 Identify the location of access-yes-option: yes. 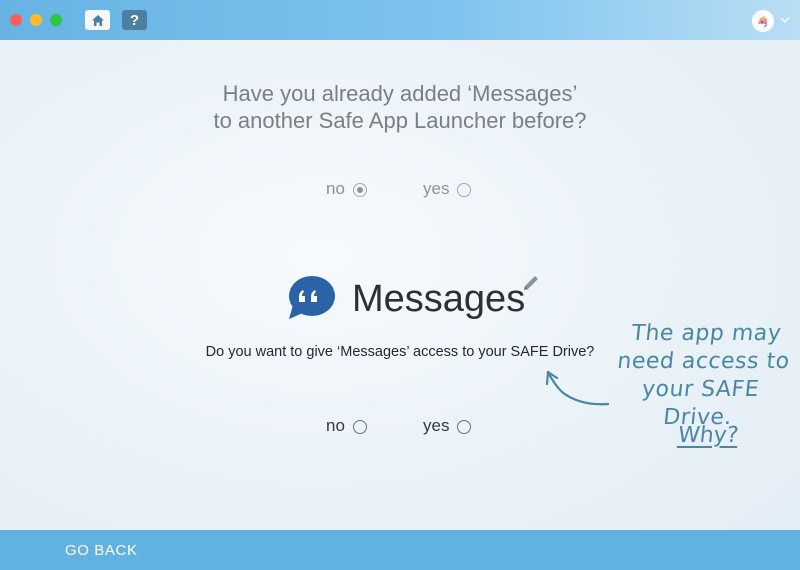
(447, 426).